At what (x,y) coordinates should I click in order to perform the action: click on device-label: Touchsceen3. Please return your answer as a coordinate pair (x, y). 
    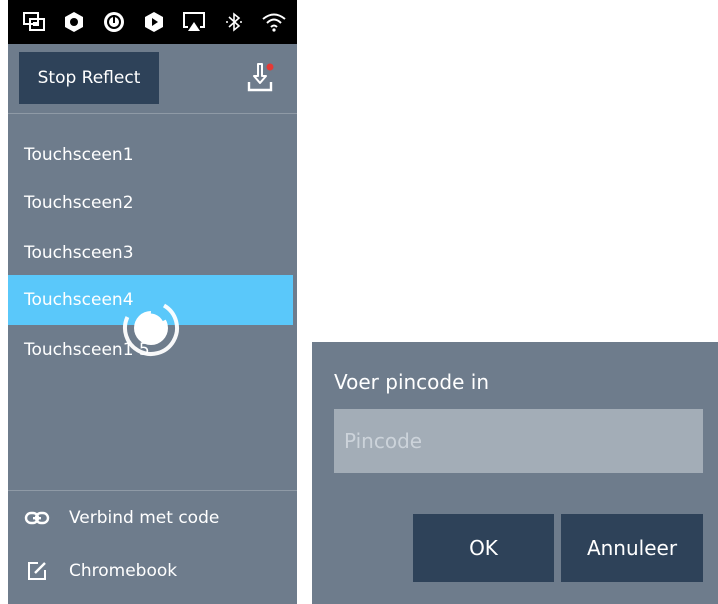
    Looking at the image, I should click on (79, 253).